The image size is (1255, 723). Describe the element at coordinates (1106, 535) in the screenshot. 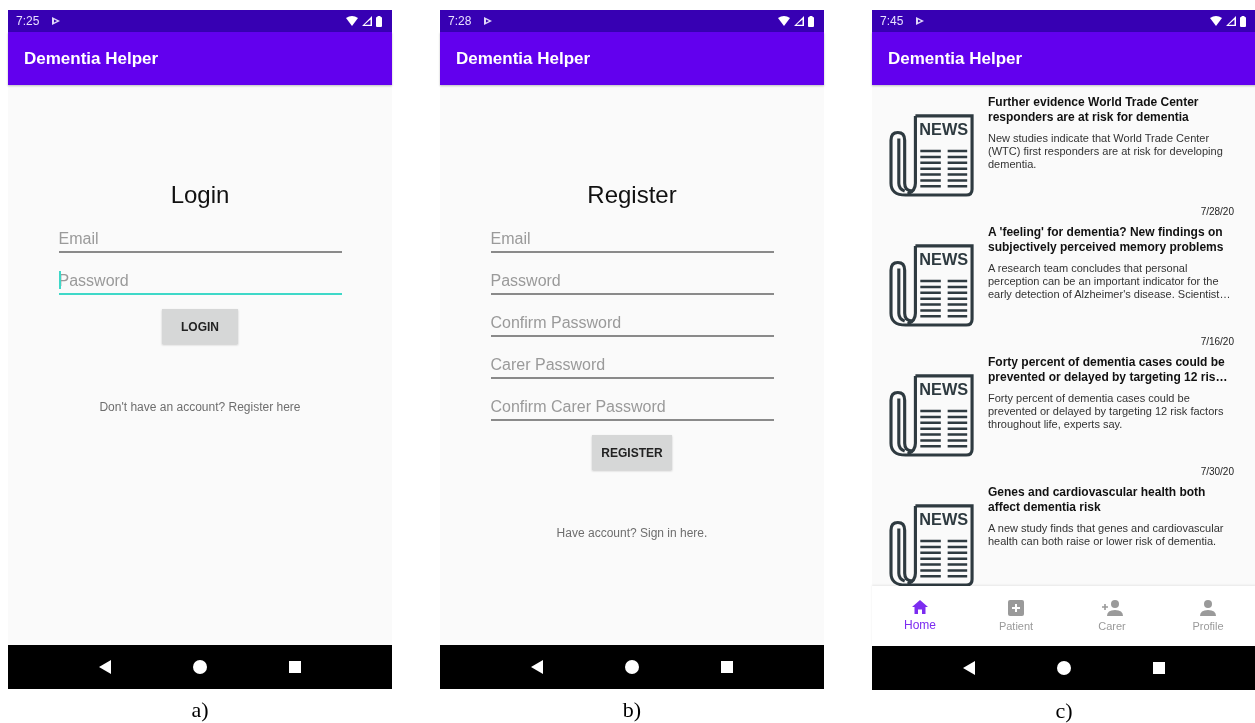

I see `article-summary: A new study finds that genes and cardiovascular health can both raise or lower risk of dementia.` at that location.